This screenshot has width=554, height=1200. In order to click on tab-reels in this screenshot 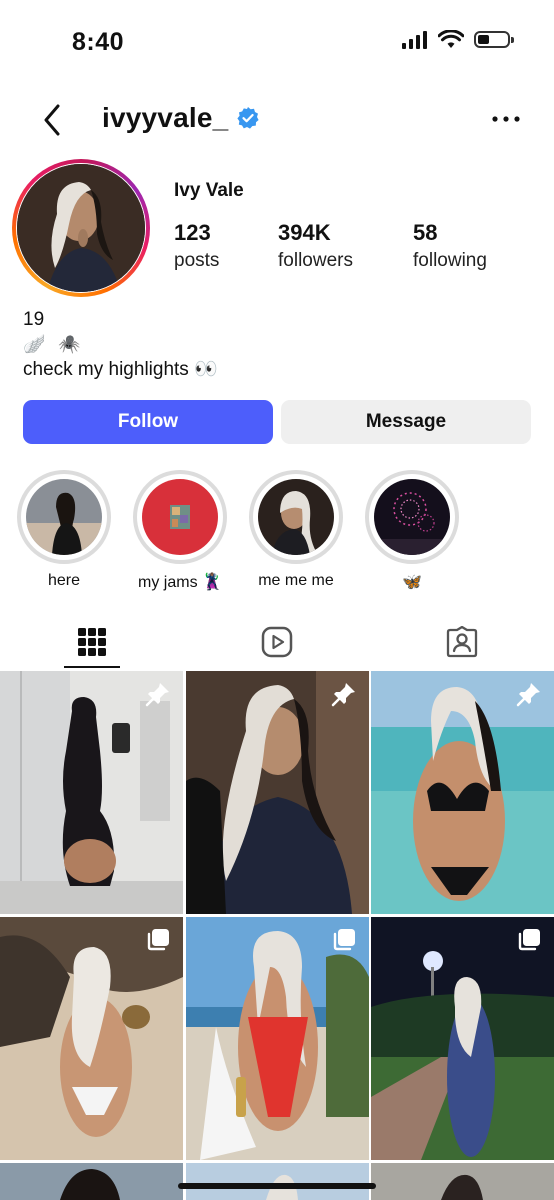, I will do `click(277, 642)`.